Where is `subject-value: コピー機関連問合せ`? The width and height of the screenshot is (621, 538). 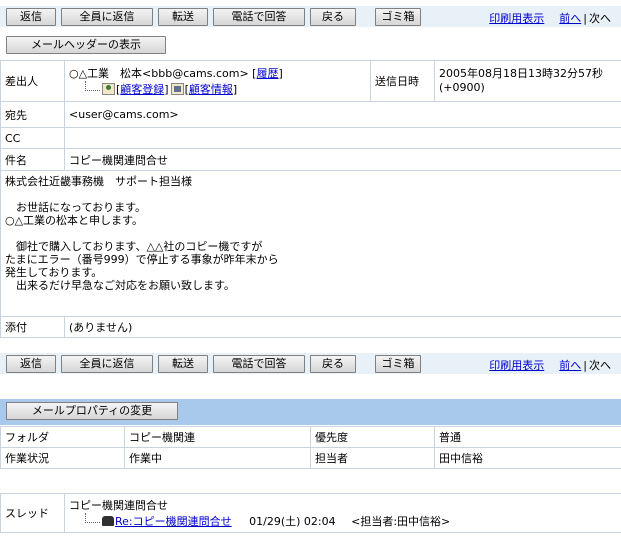 subject-value: コピー機関連問合せ is located at coordinates (342, 159).